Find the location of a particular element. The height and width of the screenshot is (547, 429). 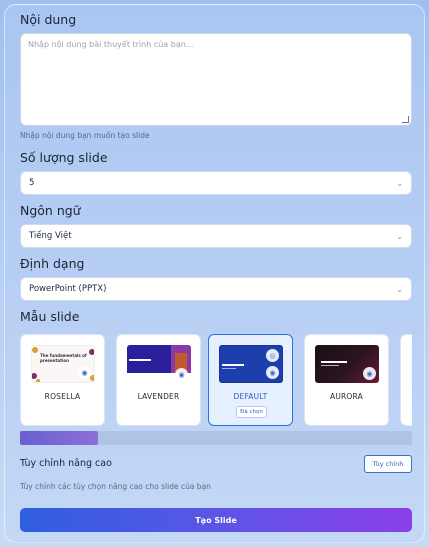

advanced-label: Tùy chỉnh nâng cao is located at coordinates (66, 463).